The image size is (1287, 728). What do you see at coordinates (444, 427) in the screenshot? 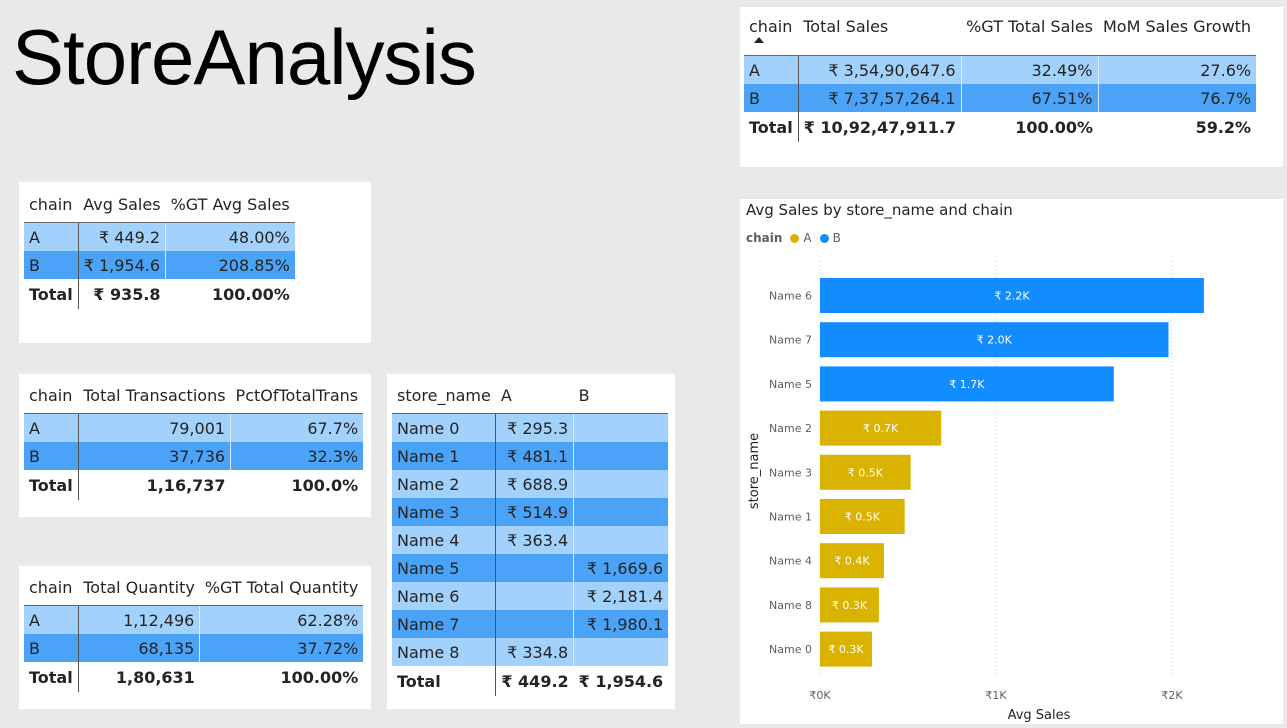
I see `cell-store-name: Name 0` at bounding box center [444, 427].